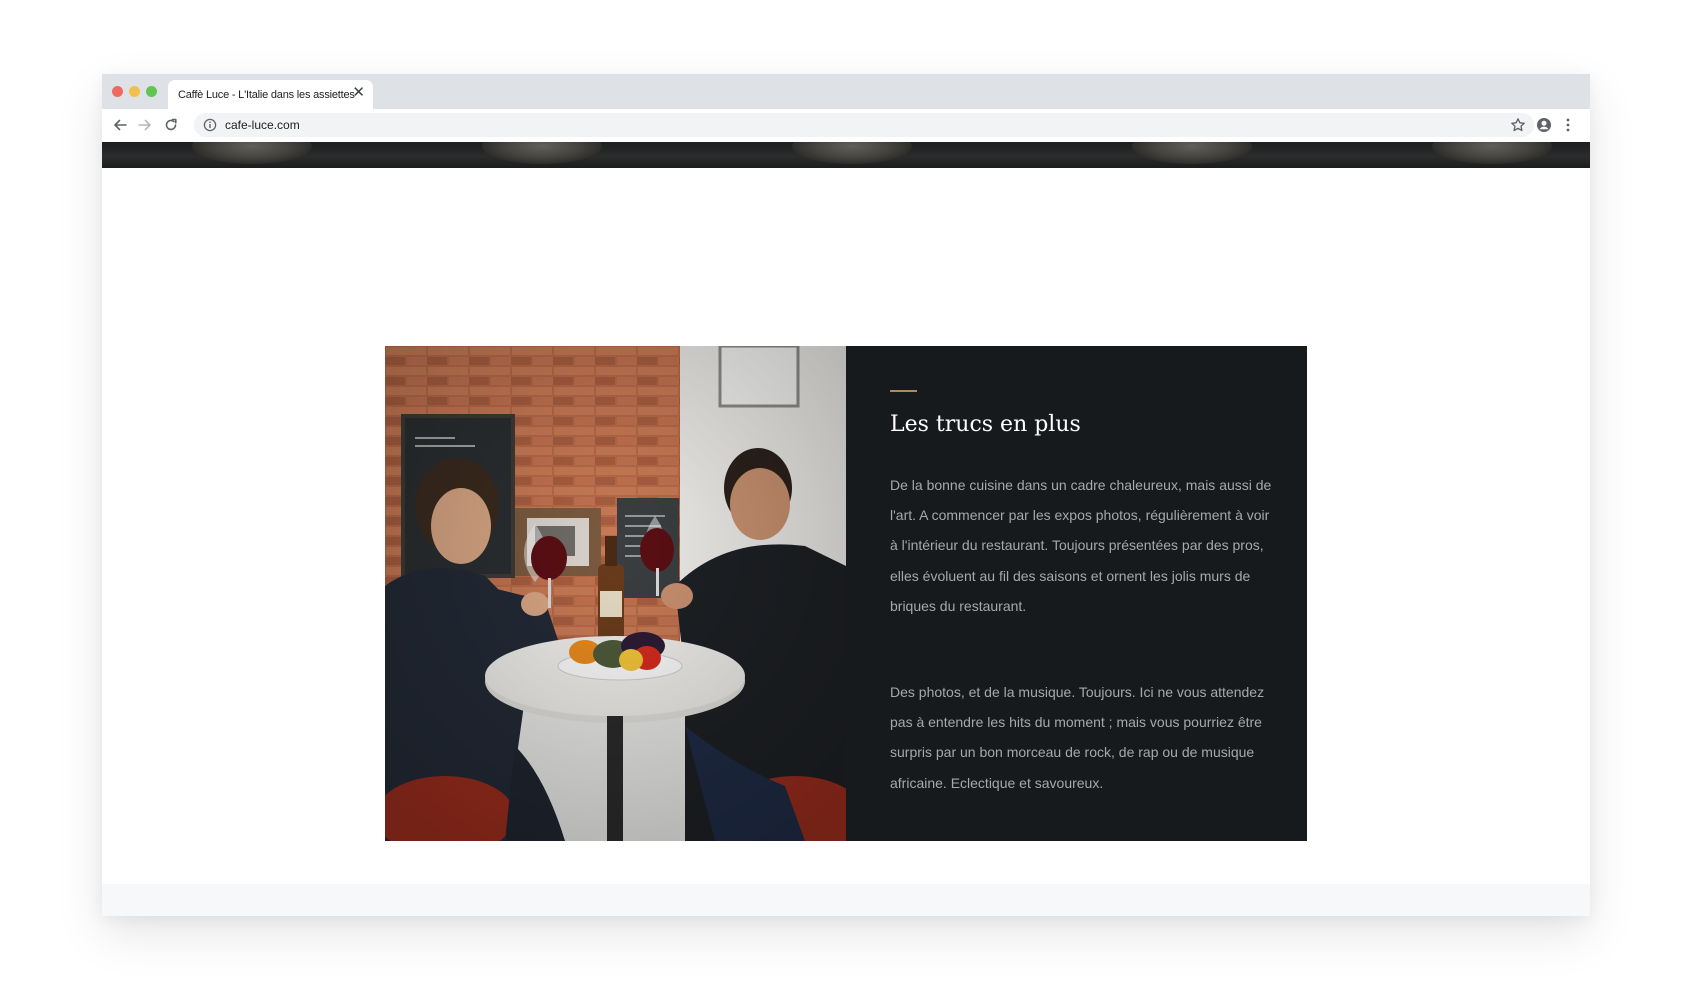  I want to click on kebab-menu-icon, so click(1568, 125).